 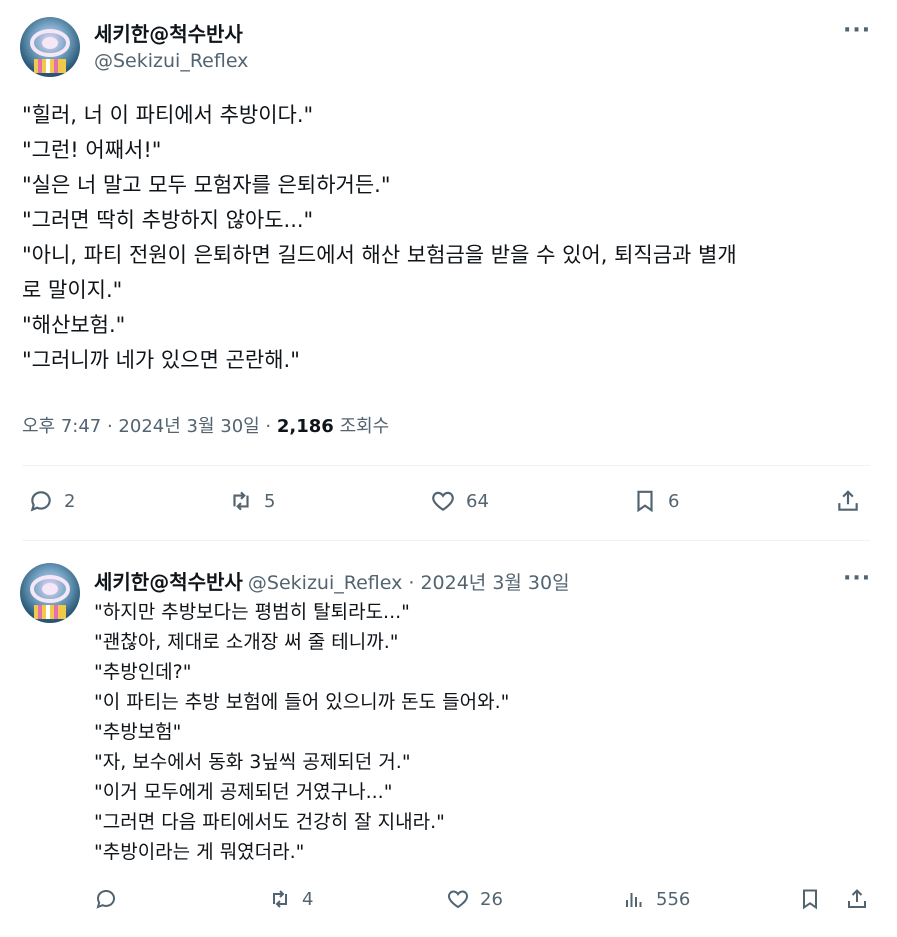 I want to click on reply-button, so click(x=106, y=899).